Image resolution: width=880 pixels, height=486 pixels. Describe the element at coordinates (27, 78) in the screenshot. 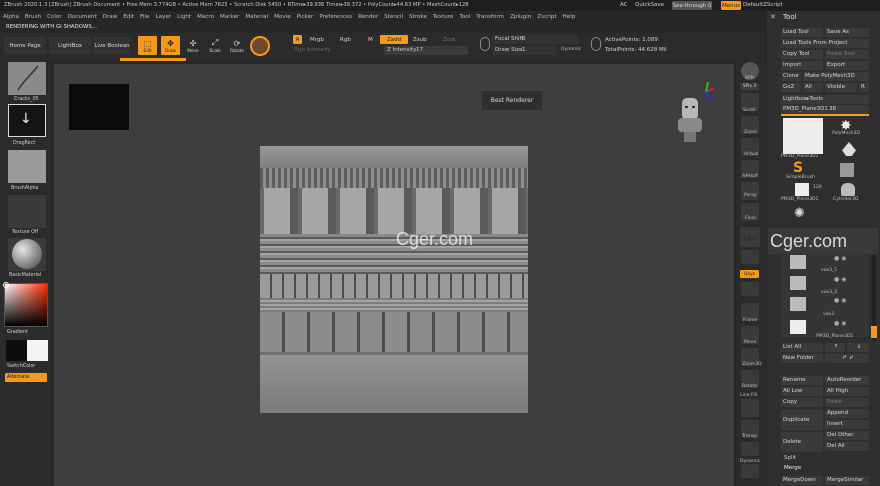

I see `brush-thumbnail` at that location.